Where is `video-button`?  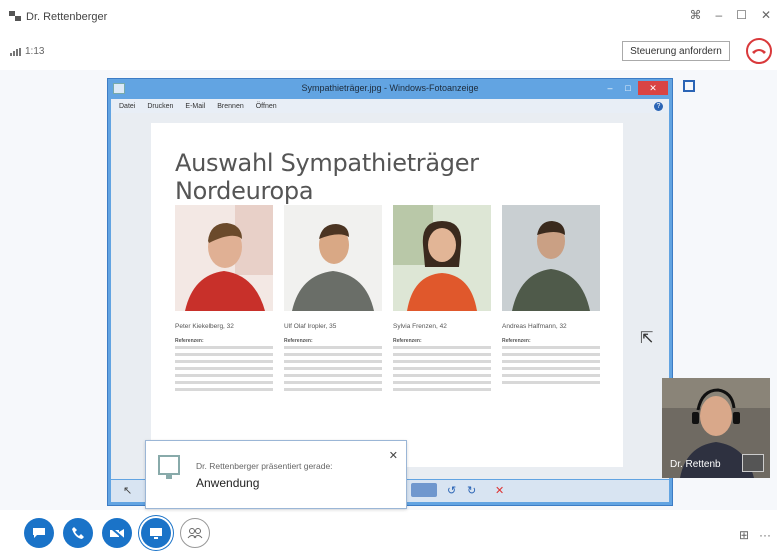 video-button is located at coordinates (117, 533).